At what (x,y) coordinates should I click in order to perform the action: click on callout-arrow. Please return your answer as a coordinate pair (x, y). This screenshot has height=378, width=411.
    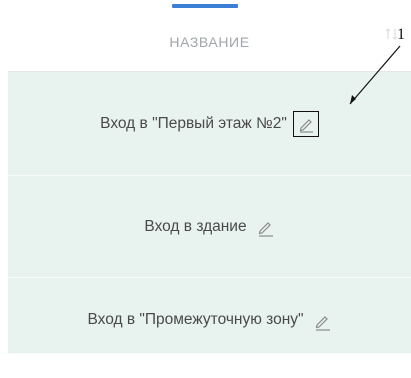
    Looking at the image, I should click on (375, 75).